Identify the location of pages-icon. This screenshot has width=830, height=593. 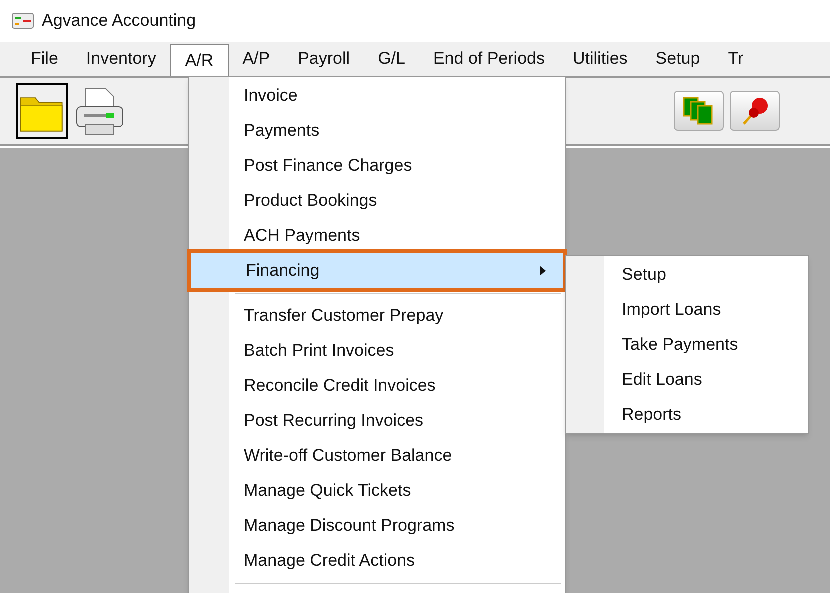
(699, 111).